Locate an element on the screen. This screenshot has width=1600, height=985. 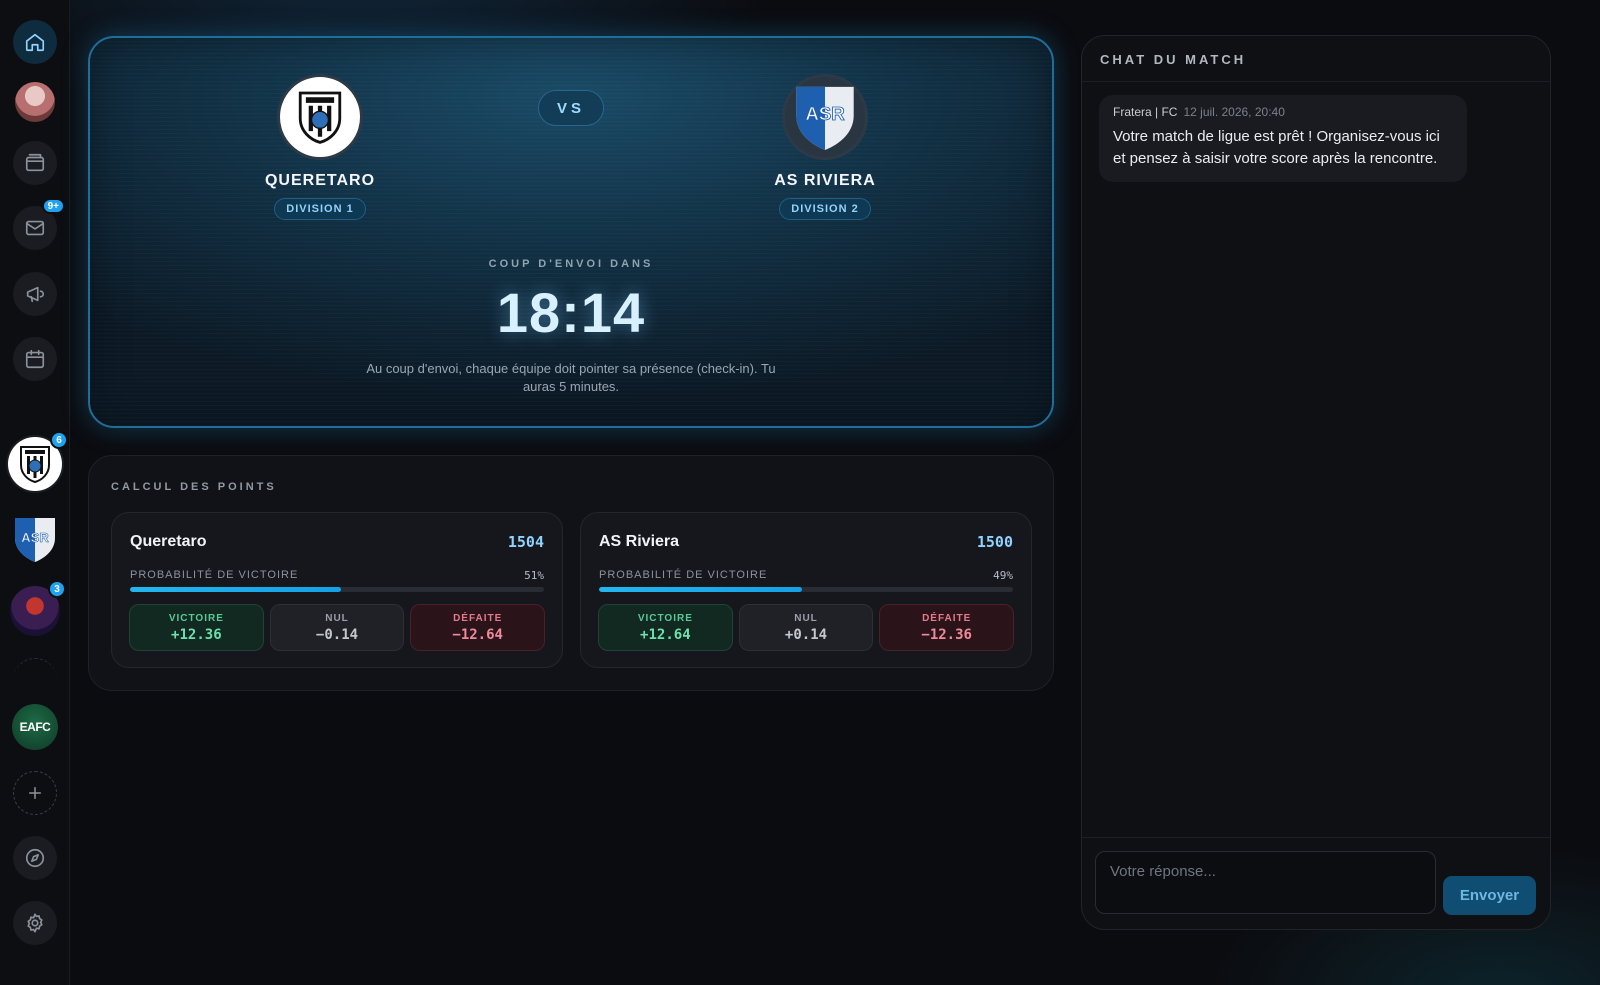
wallet-icon is located at coordinates (35, 162).